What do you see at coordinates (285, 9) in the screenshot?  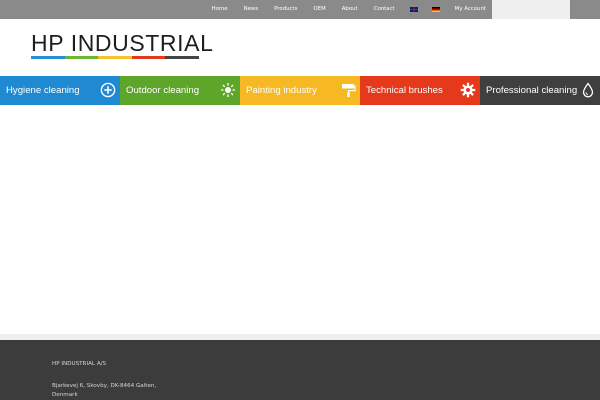 I see `nav-products: Products` at bounding box center [285, 9].